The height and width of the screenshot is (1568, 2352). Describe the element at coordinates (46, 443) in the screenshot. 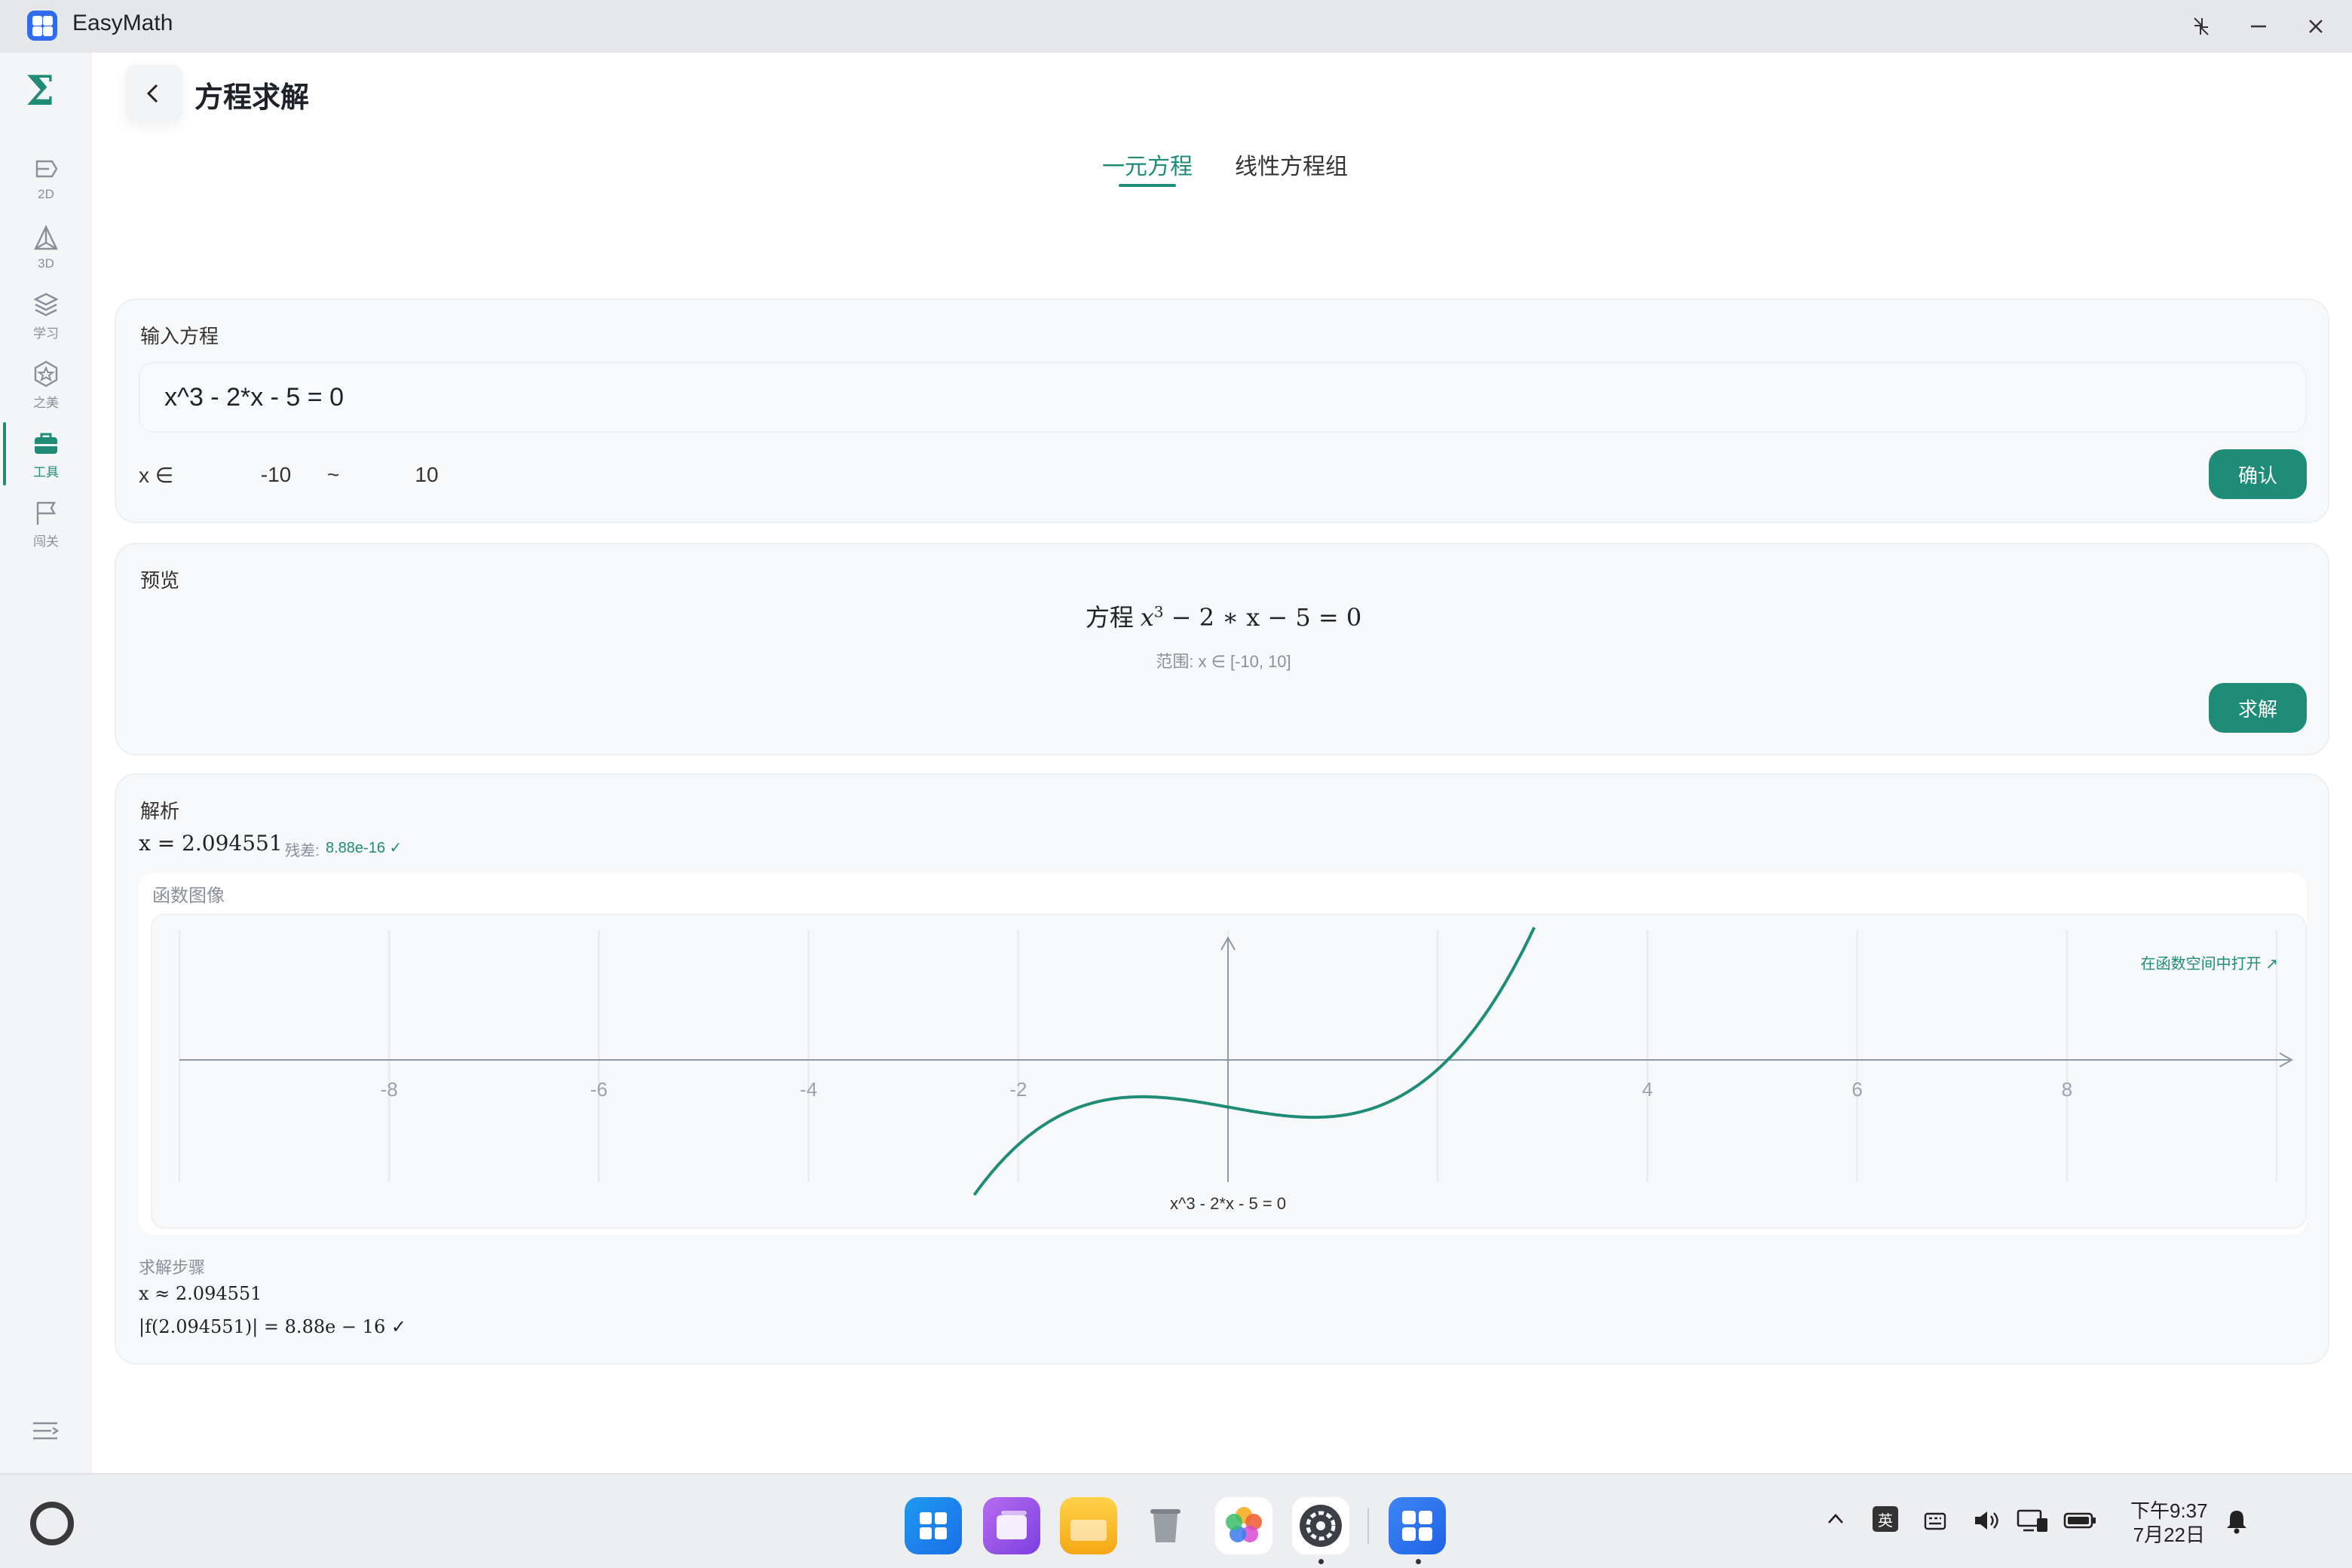

I see `toolbox-icon` at that location.